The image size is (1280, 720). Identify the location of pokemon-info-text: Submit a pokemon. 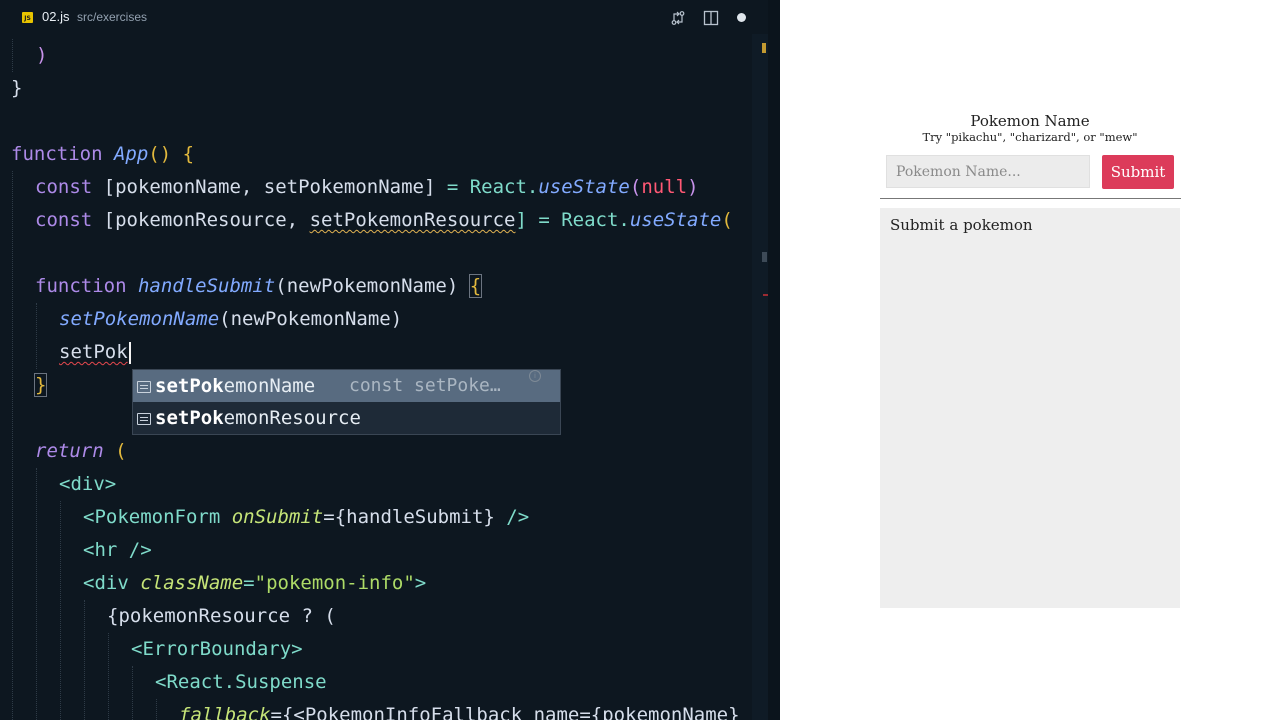
(961, 225).